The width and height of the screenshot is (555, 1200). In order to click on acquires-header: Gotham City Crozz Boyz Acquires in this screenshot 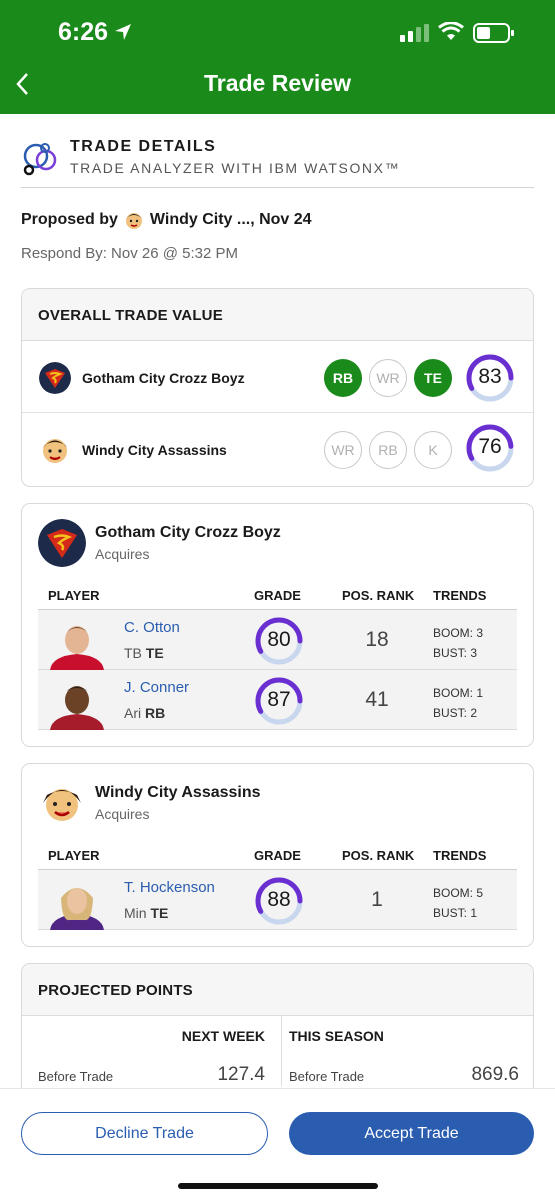, I will do `click(277, 542)`.